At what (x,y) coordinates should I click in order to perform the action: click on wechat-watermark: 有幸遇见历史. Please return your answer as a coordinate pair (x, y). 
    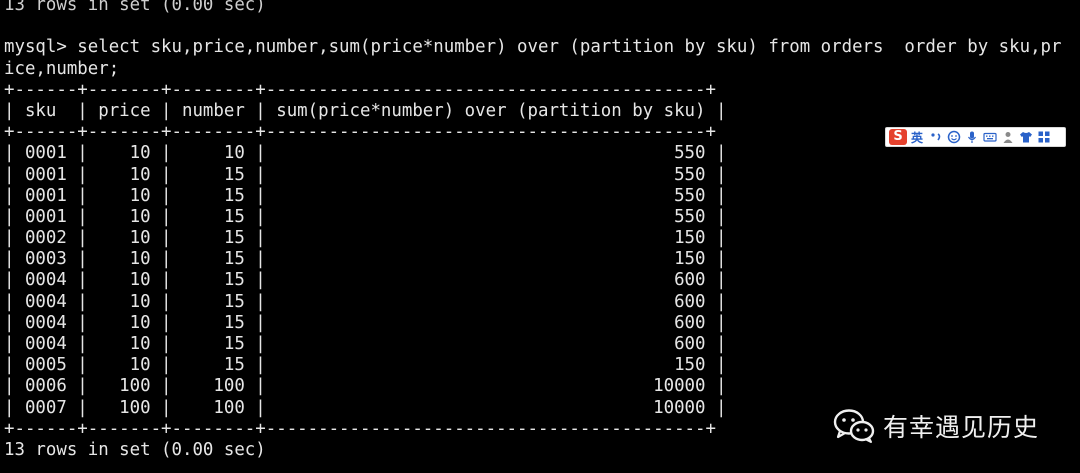
    Looking at the image, I should click on (936, 426).